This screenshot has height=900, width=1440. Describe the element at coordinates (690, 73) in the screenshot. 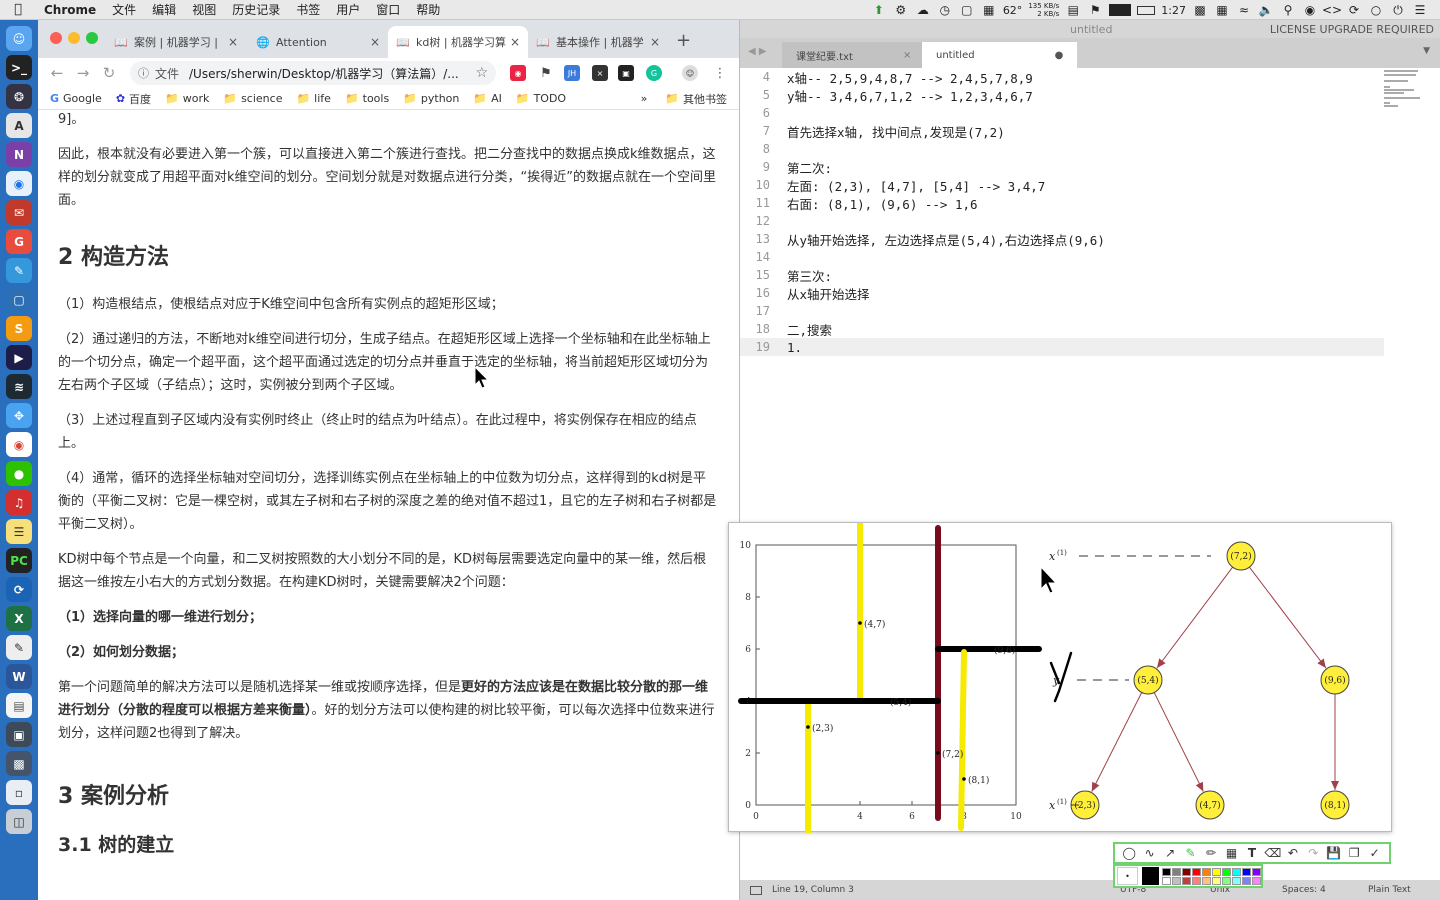

I see `profile-avatar: ☺` at that location.